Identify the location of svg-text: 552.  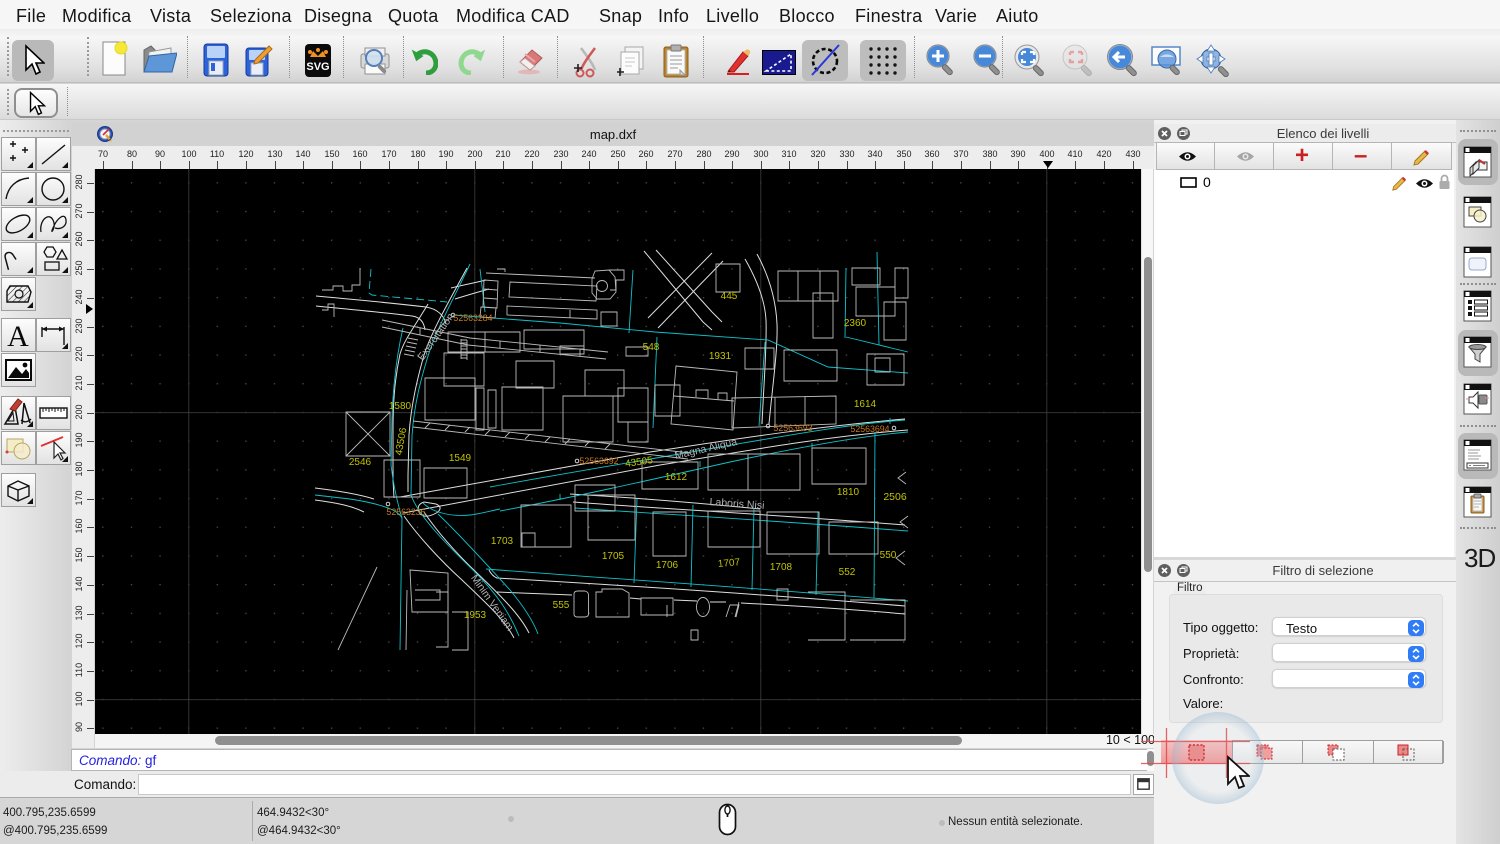
(847, 572).